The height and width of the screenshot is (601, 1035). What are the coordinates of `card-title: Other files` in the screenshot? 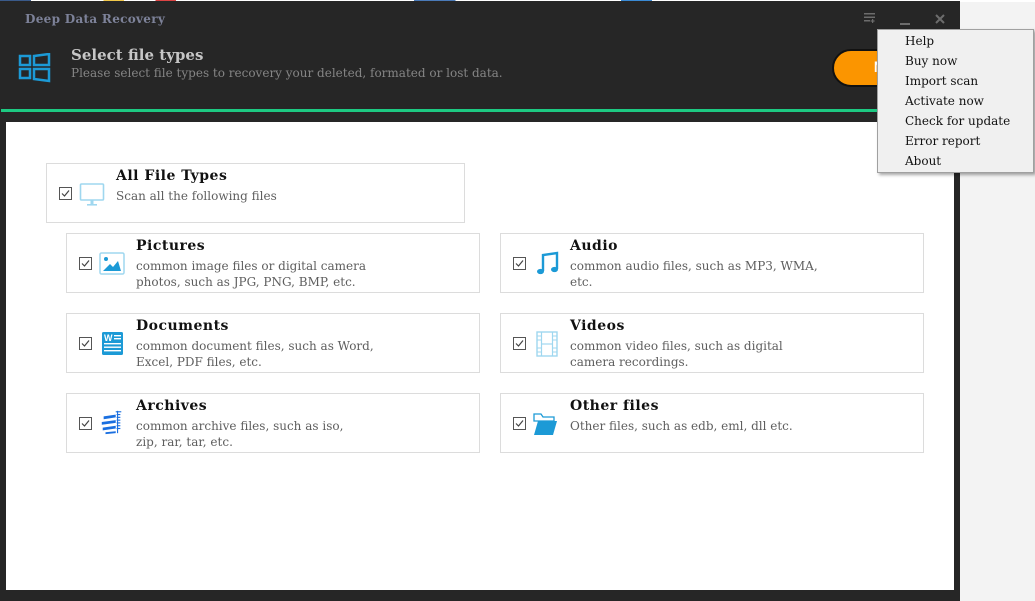 It's located at (614, 406).